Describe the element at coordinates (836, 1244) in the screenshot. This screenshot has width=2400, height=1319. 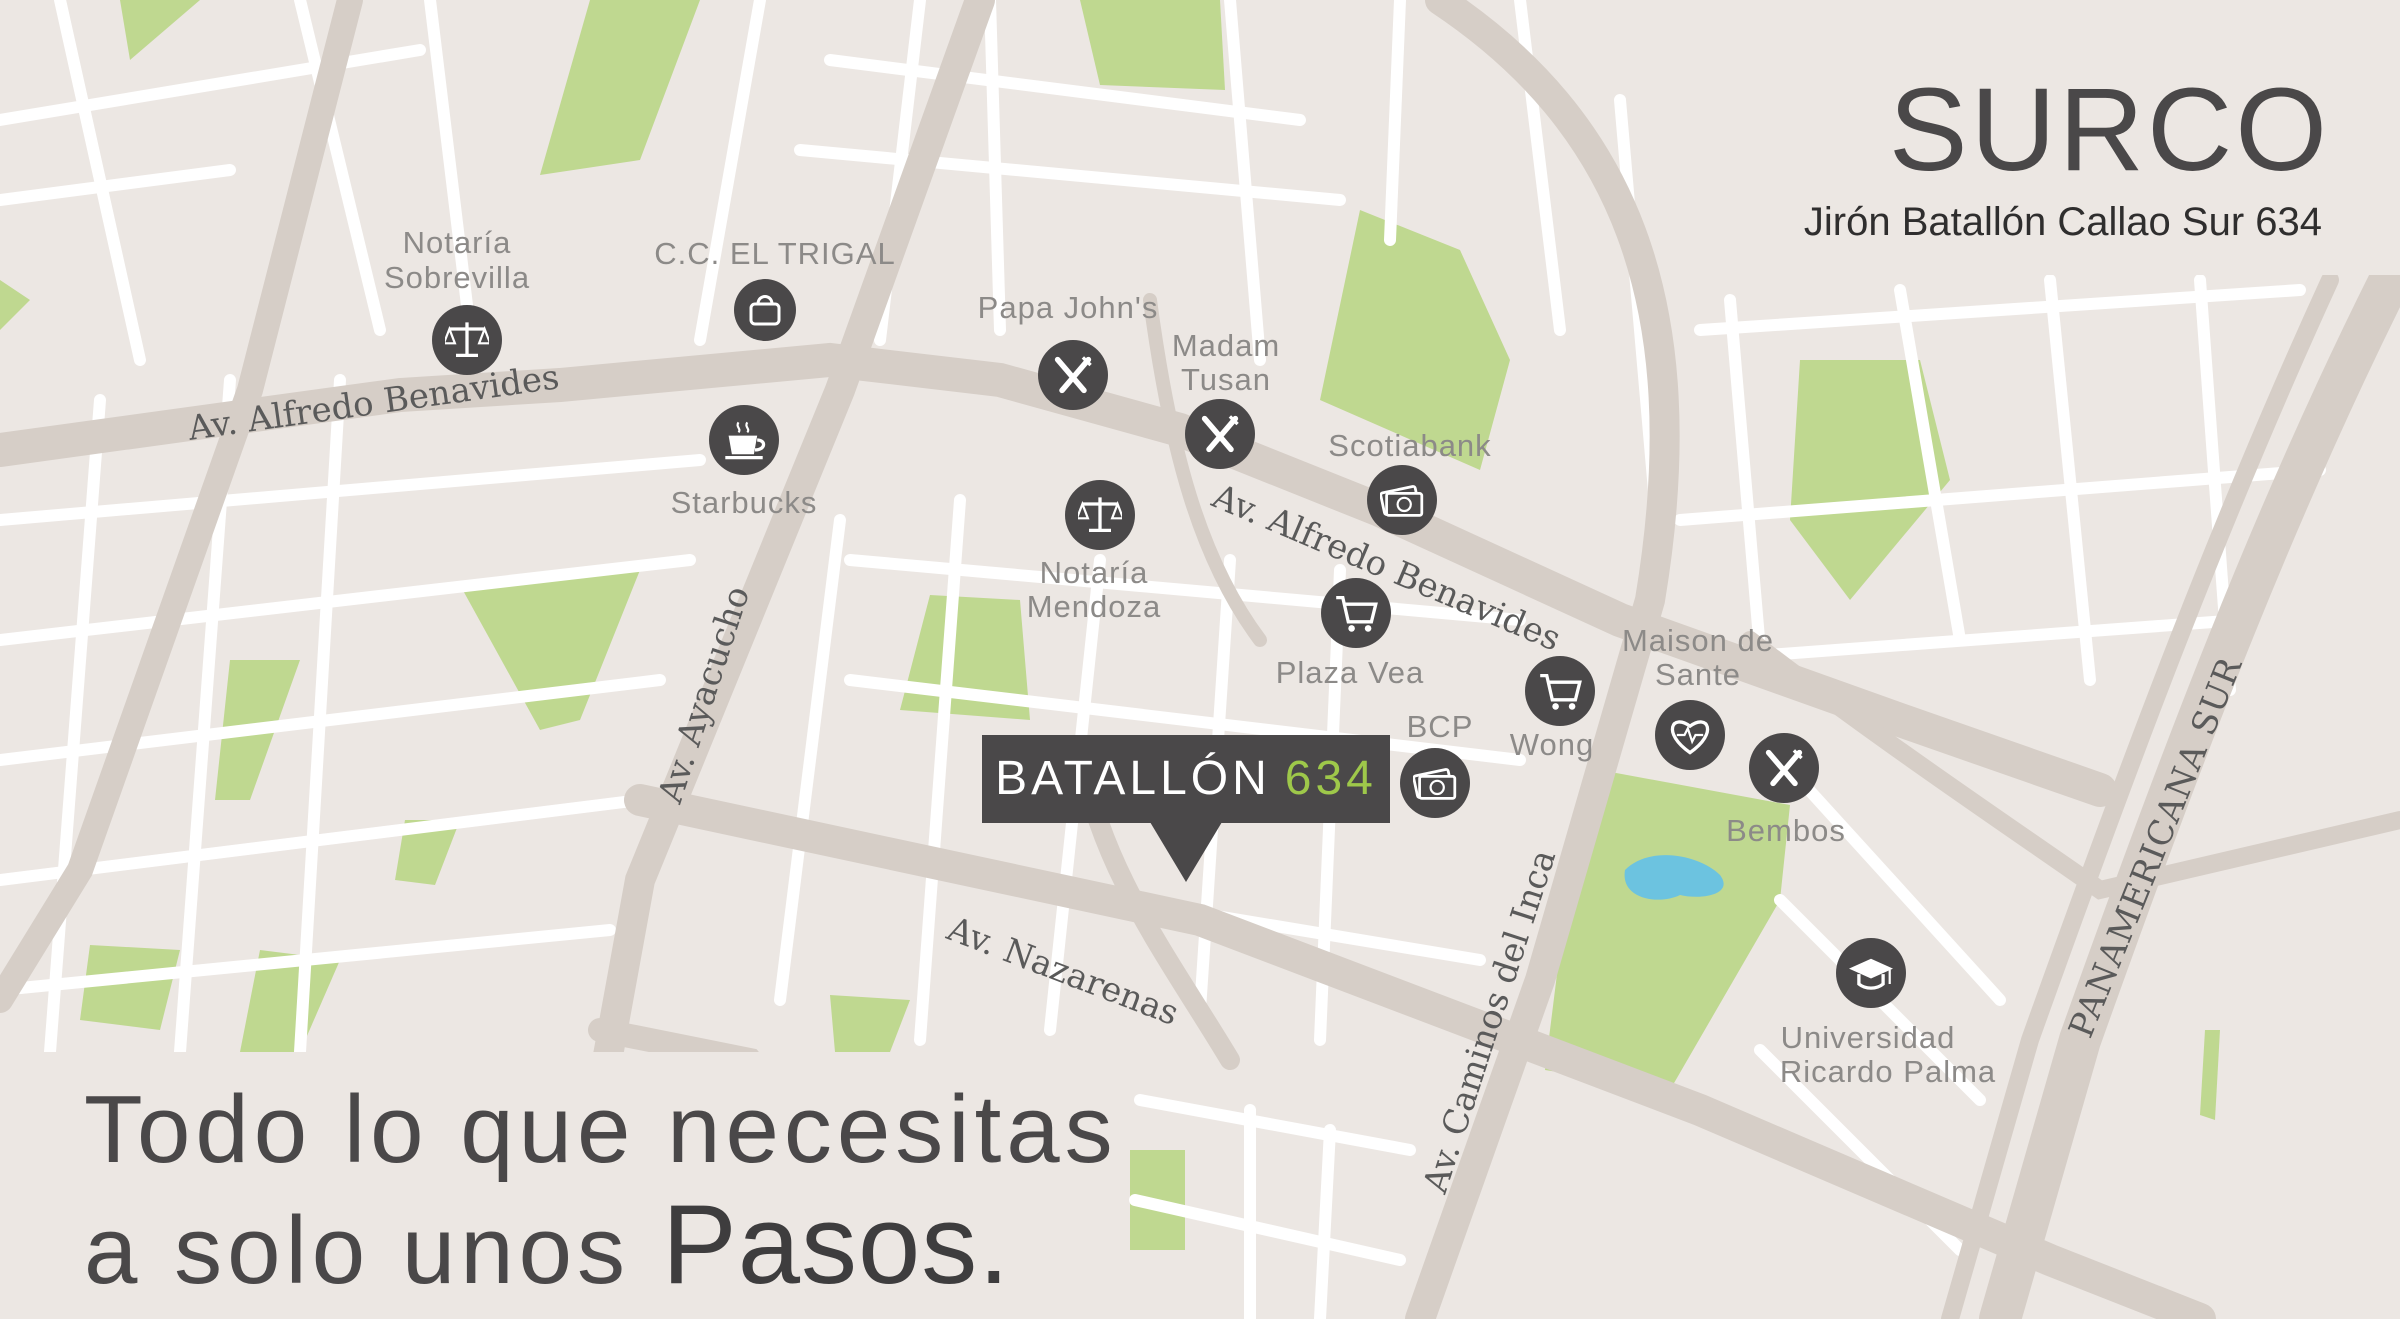
I see `tagline-emphasis: Pasos.` at that location.